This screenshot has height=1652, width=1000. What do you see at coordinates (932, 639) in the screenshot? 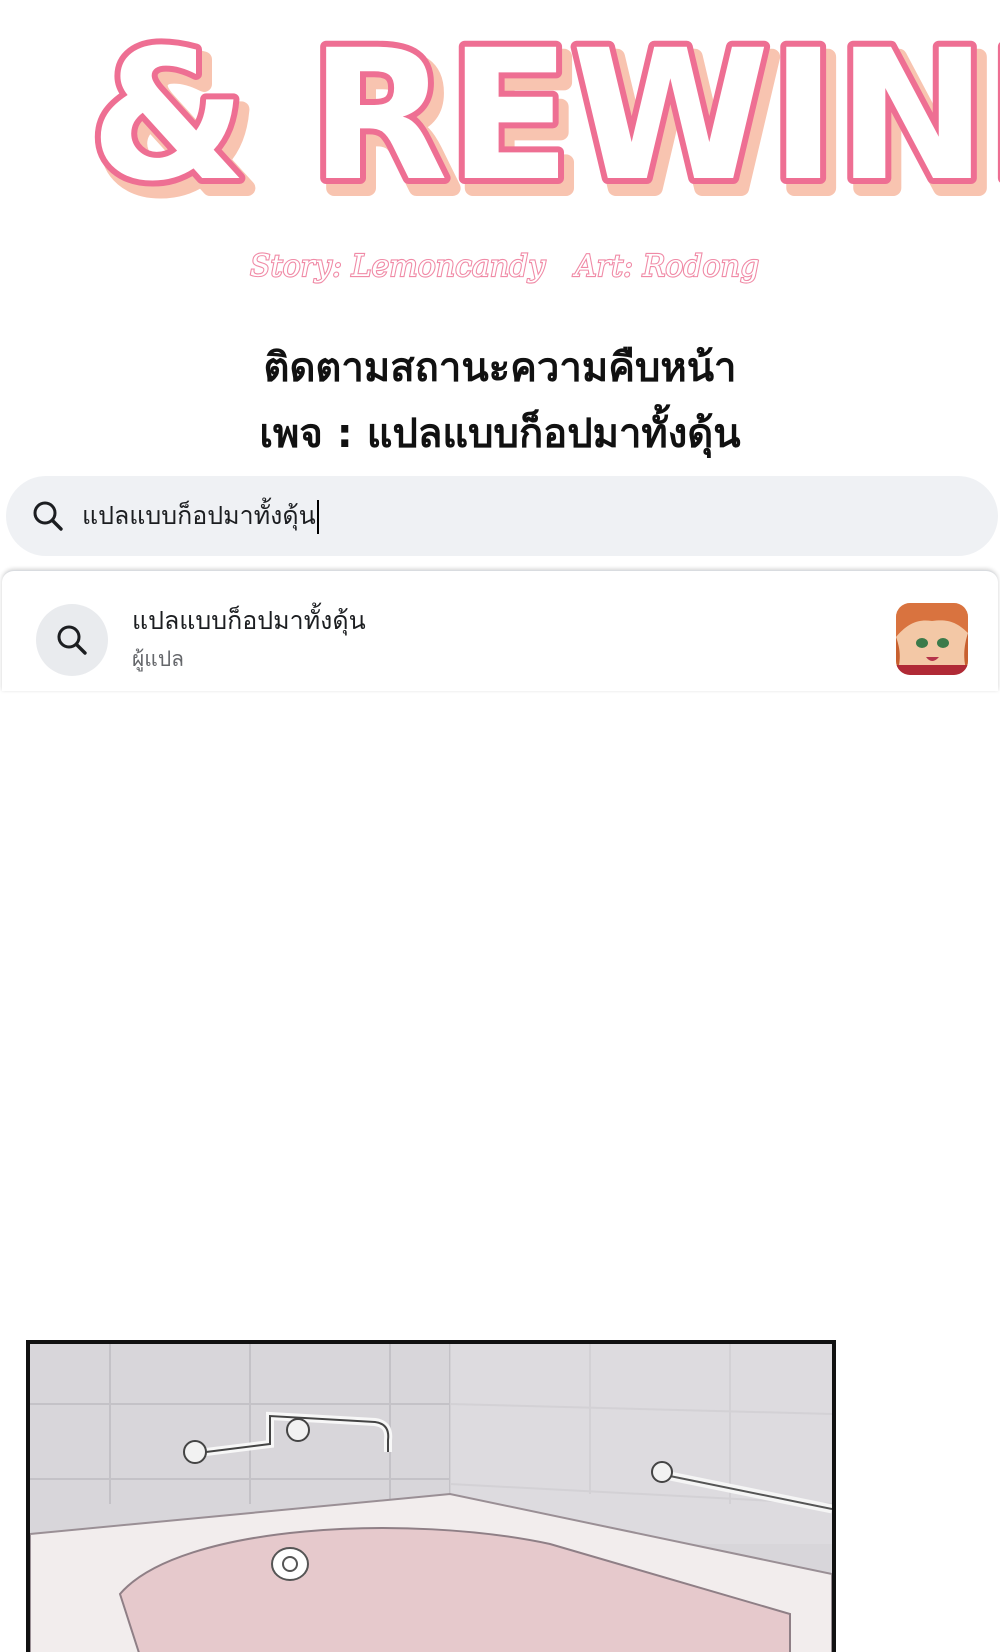
I see `page-avatar` at bounding box center [932, 639].